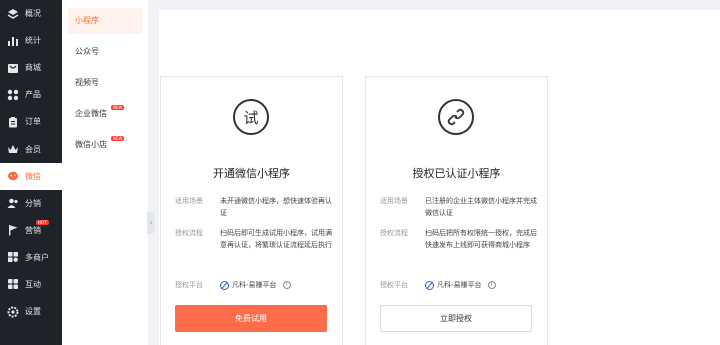  What do you see at coordinates (481, 207) in the screenshot?
I see `scene-value: 已注册的企业主体微信小程序并完成微信认证` at bounding box center [481, 207].